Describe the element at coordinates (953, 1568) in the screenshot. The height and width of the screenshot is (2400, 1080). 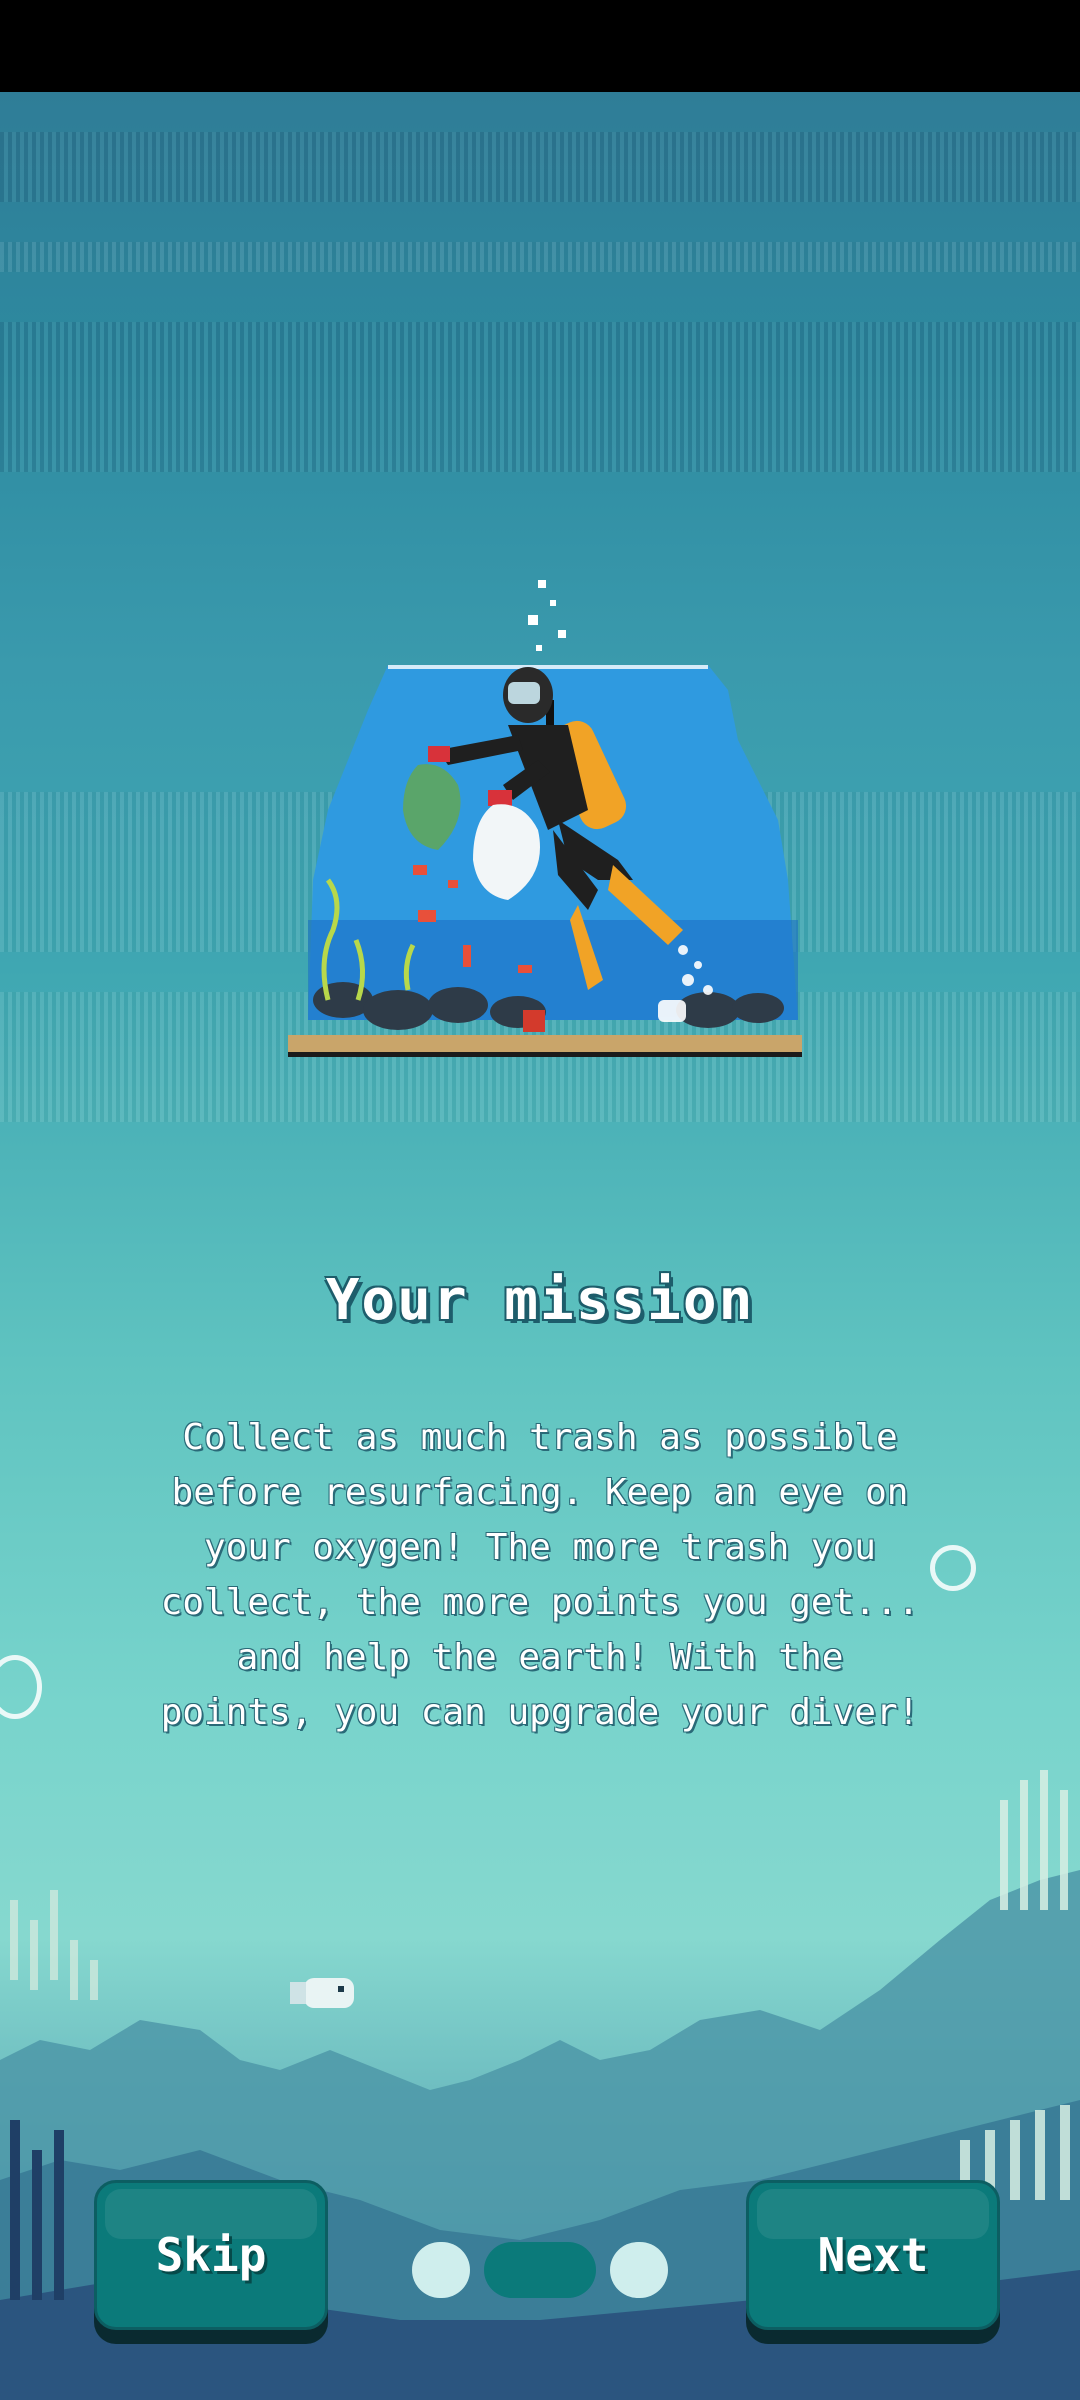
I see `bubble-icon` at that location.